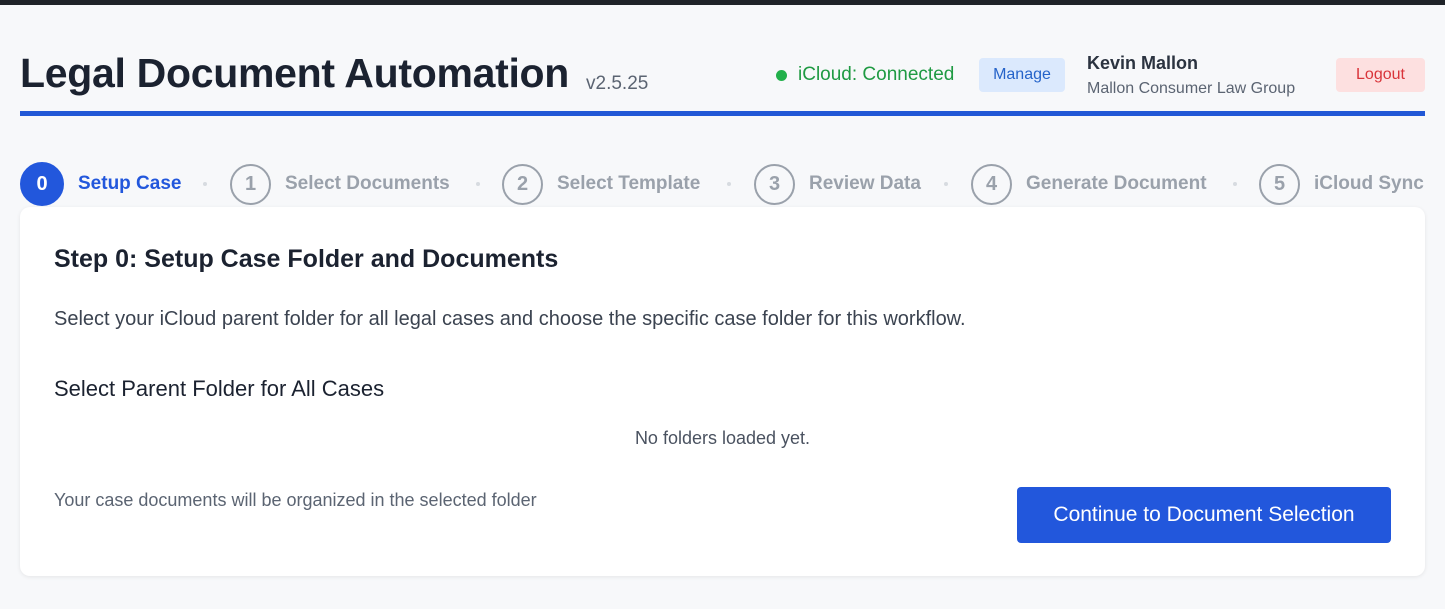 The image size is (1445, 609). I want to click on step-label: iCloud Sync, so click(1369, 183).